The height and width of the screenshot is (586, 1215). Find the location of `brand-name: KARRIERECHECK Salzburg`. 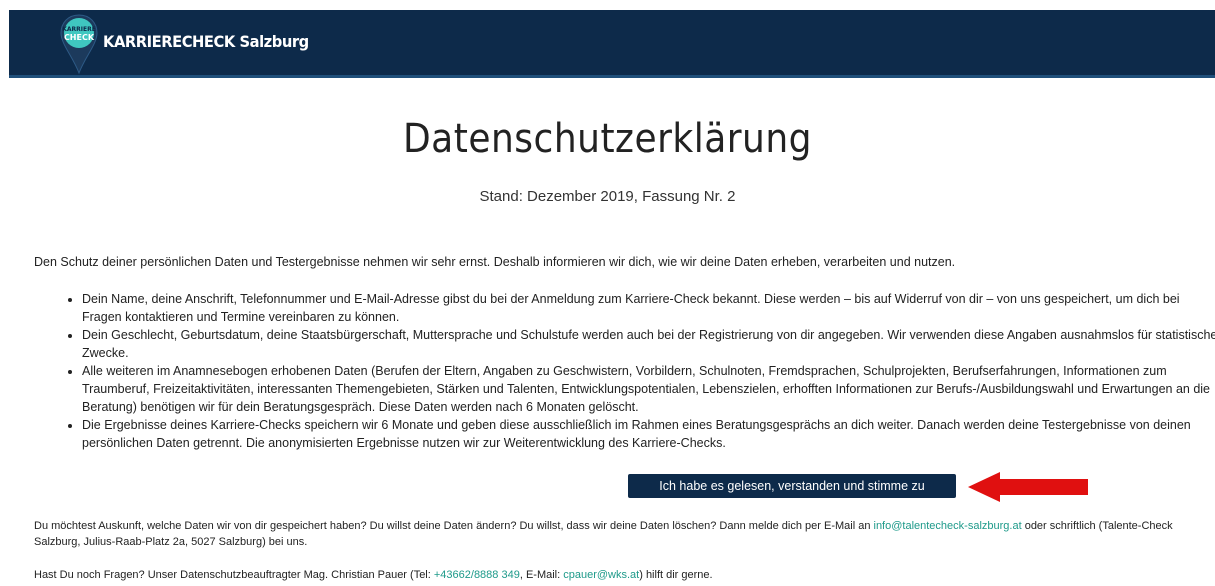

brand-name: KARRIERECHECK Salzburg is located at coordinates (206, 41).